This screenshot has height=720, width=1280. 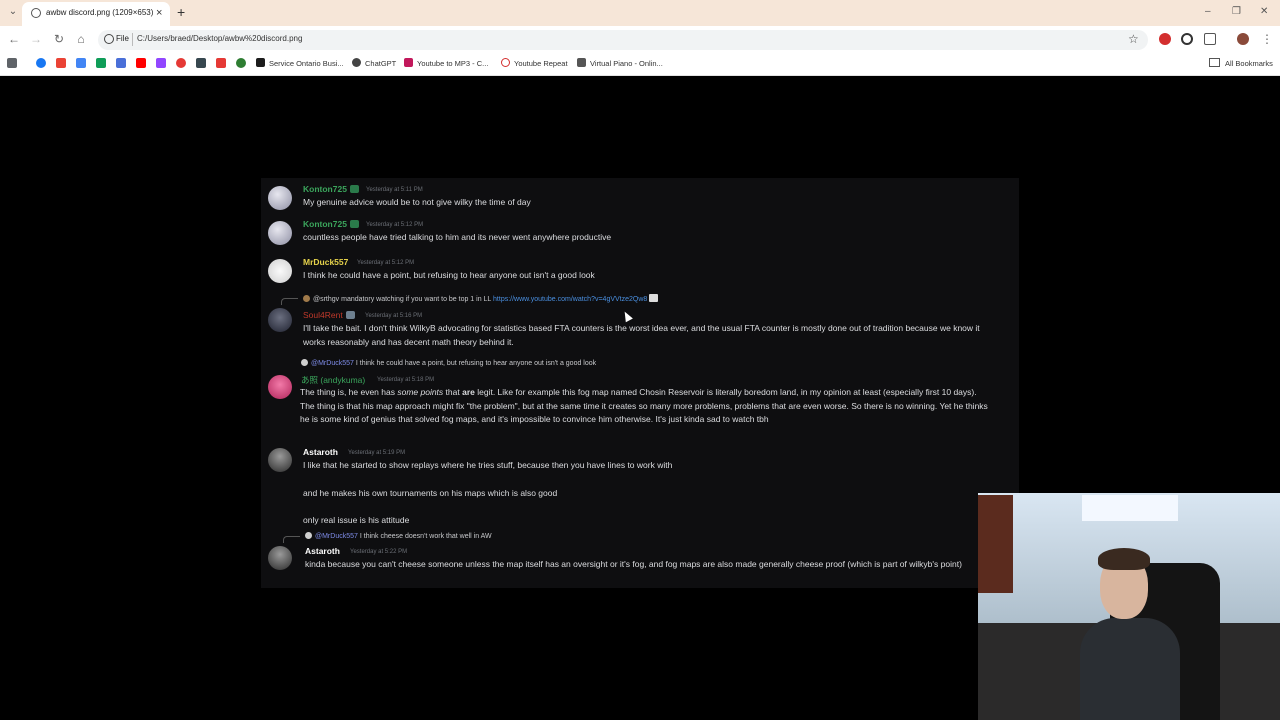 I want to click on text-bold: are, so click(x=468, y=392).